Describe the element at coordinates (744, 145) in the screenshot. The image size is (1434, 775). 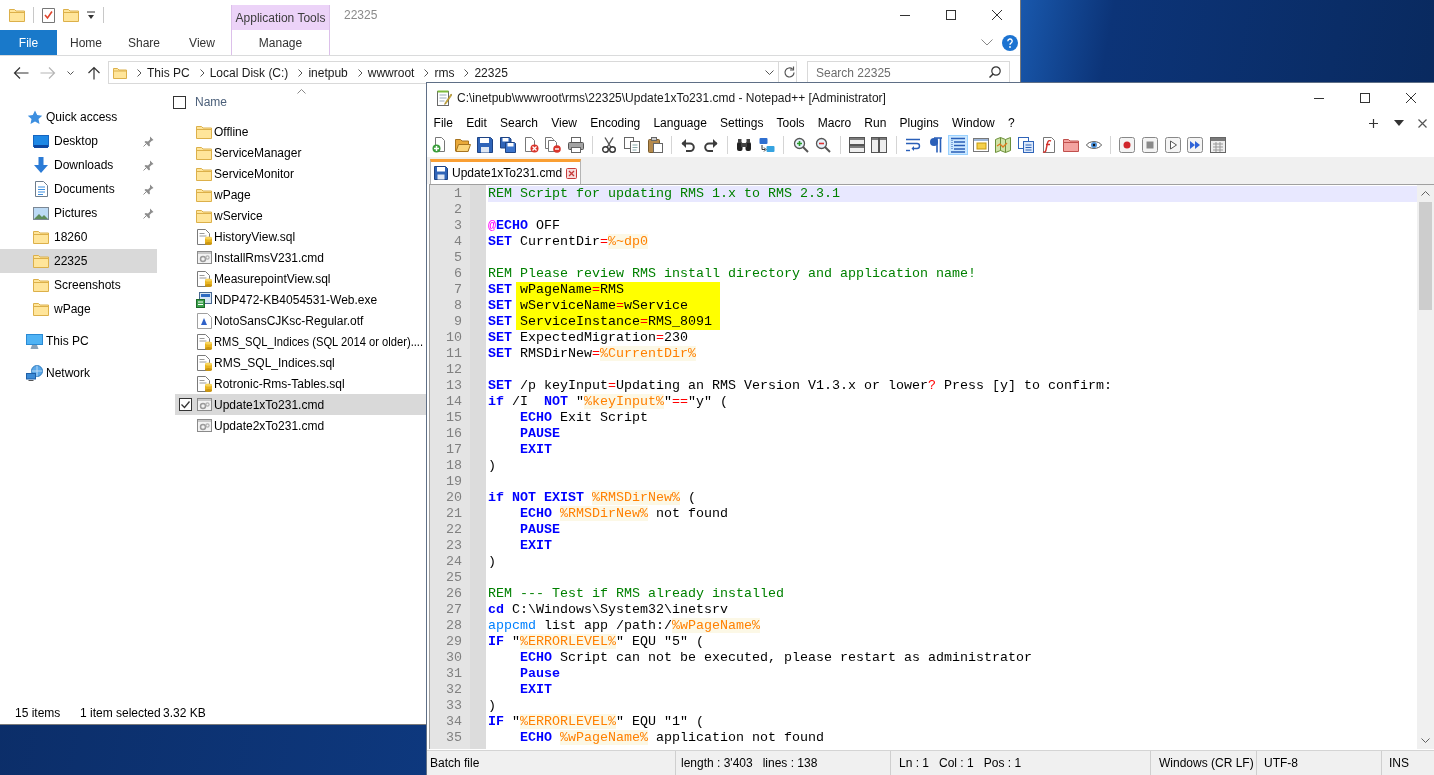
I see `binoculars-icon` at that location.